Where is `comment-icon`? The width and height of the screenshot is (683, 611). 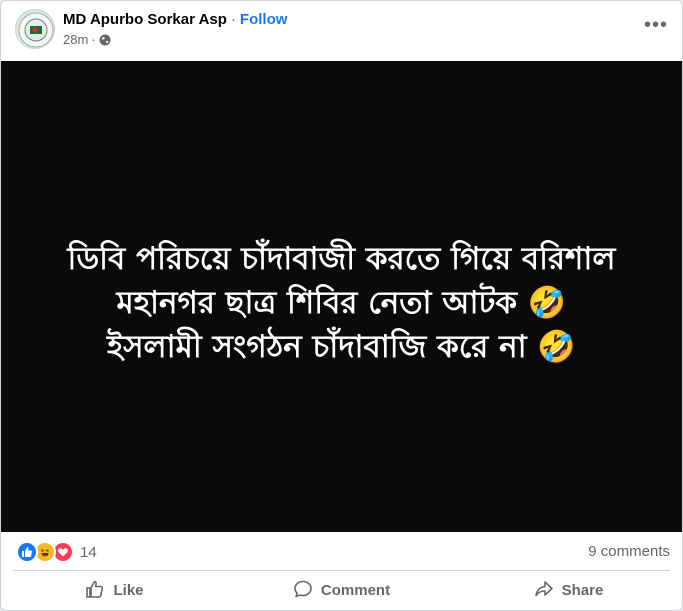
comment-icon is located at coordinates (307, 591).